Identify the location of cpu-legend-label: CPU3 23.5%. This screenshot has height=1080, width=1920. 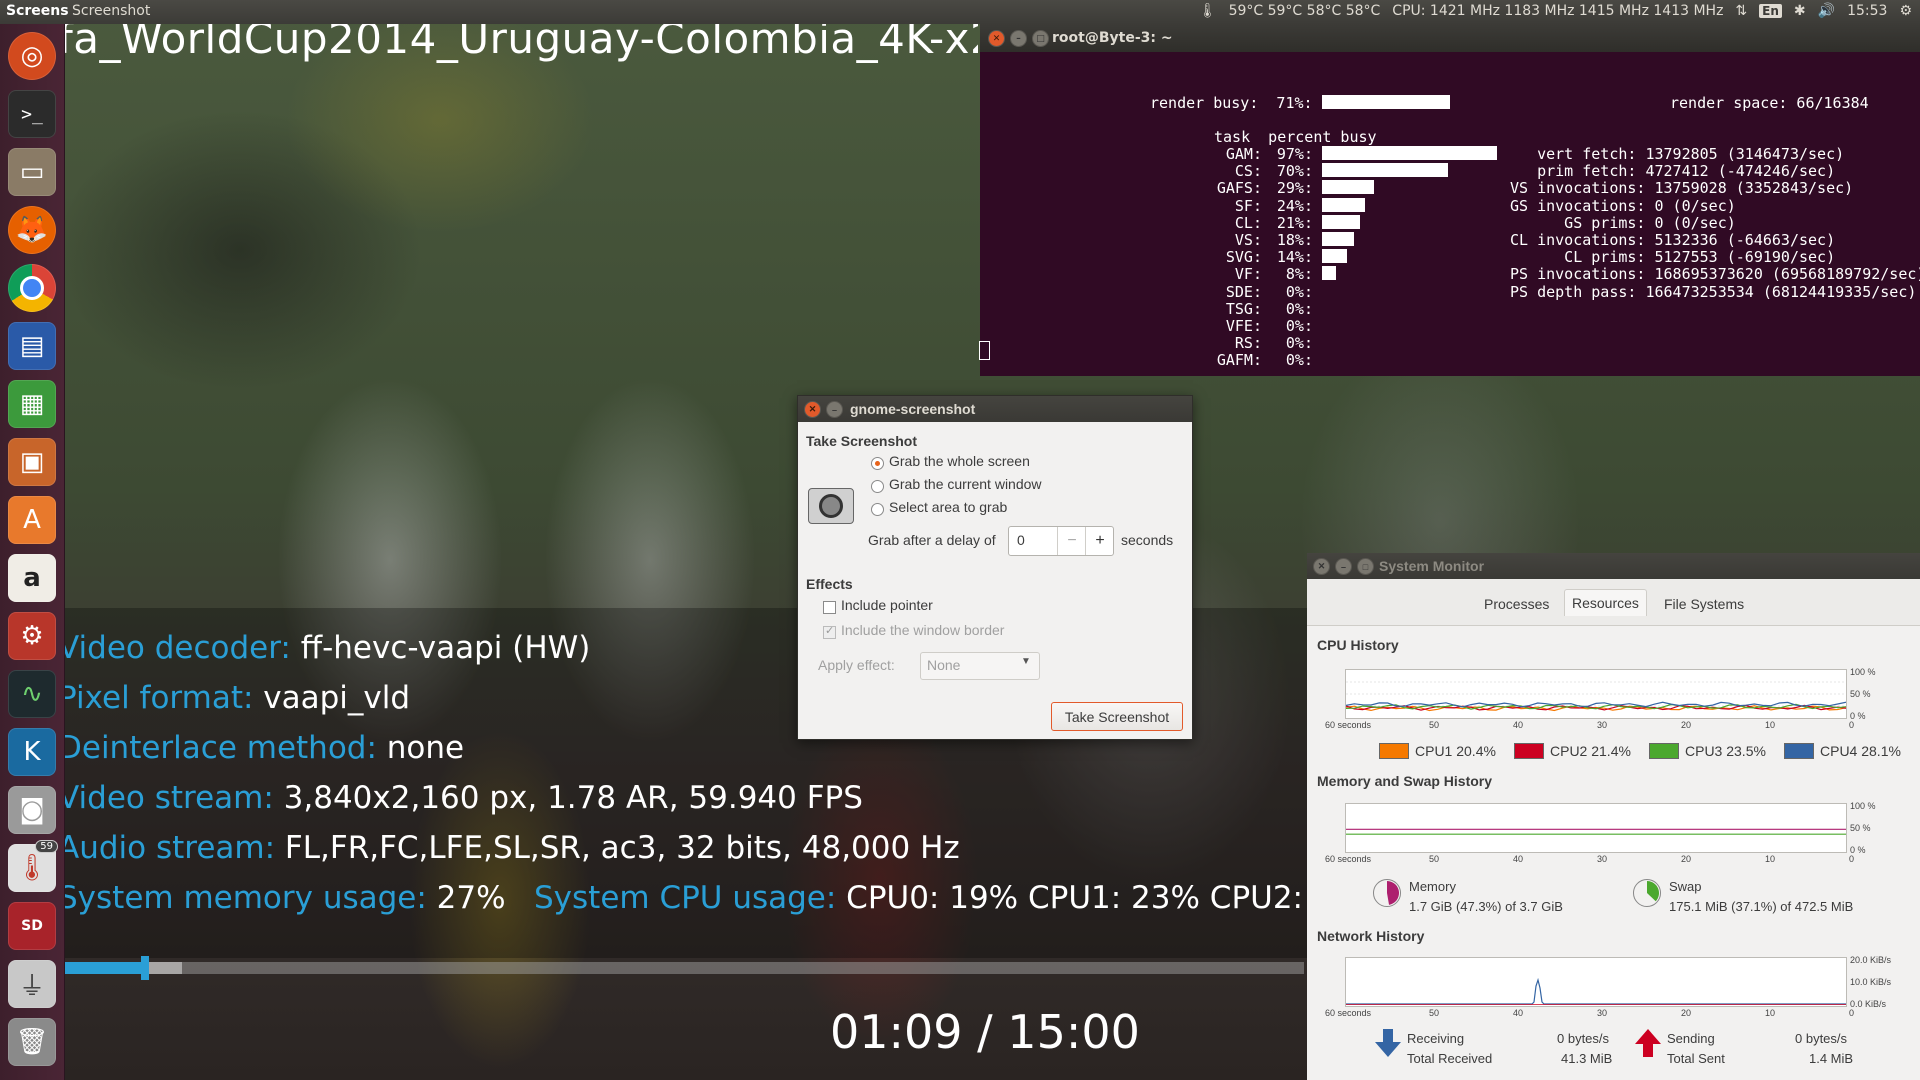
(1725, 751).